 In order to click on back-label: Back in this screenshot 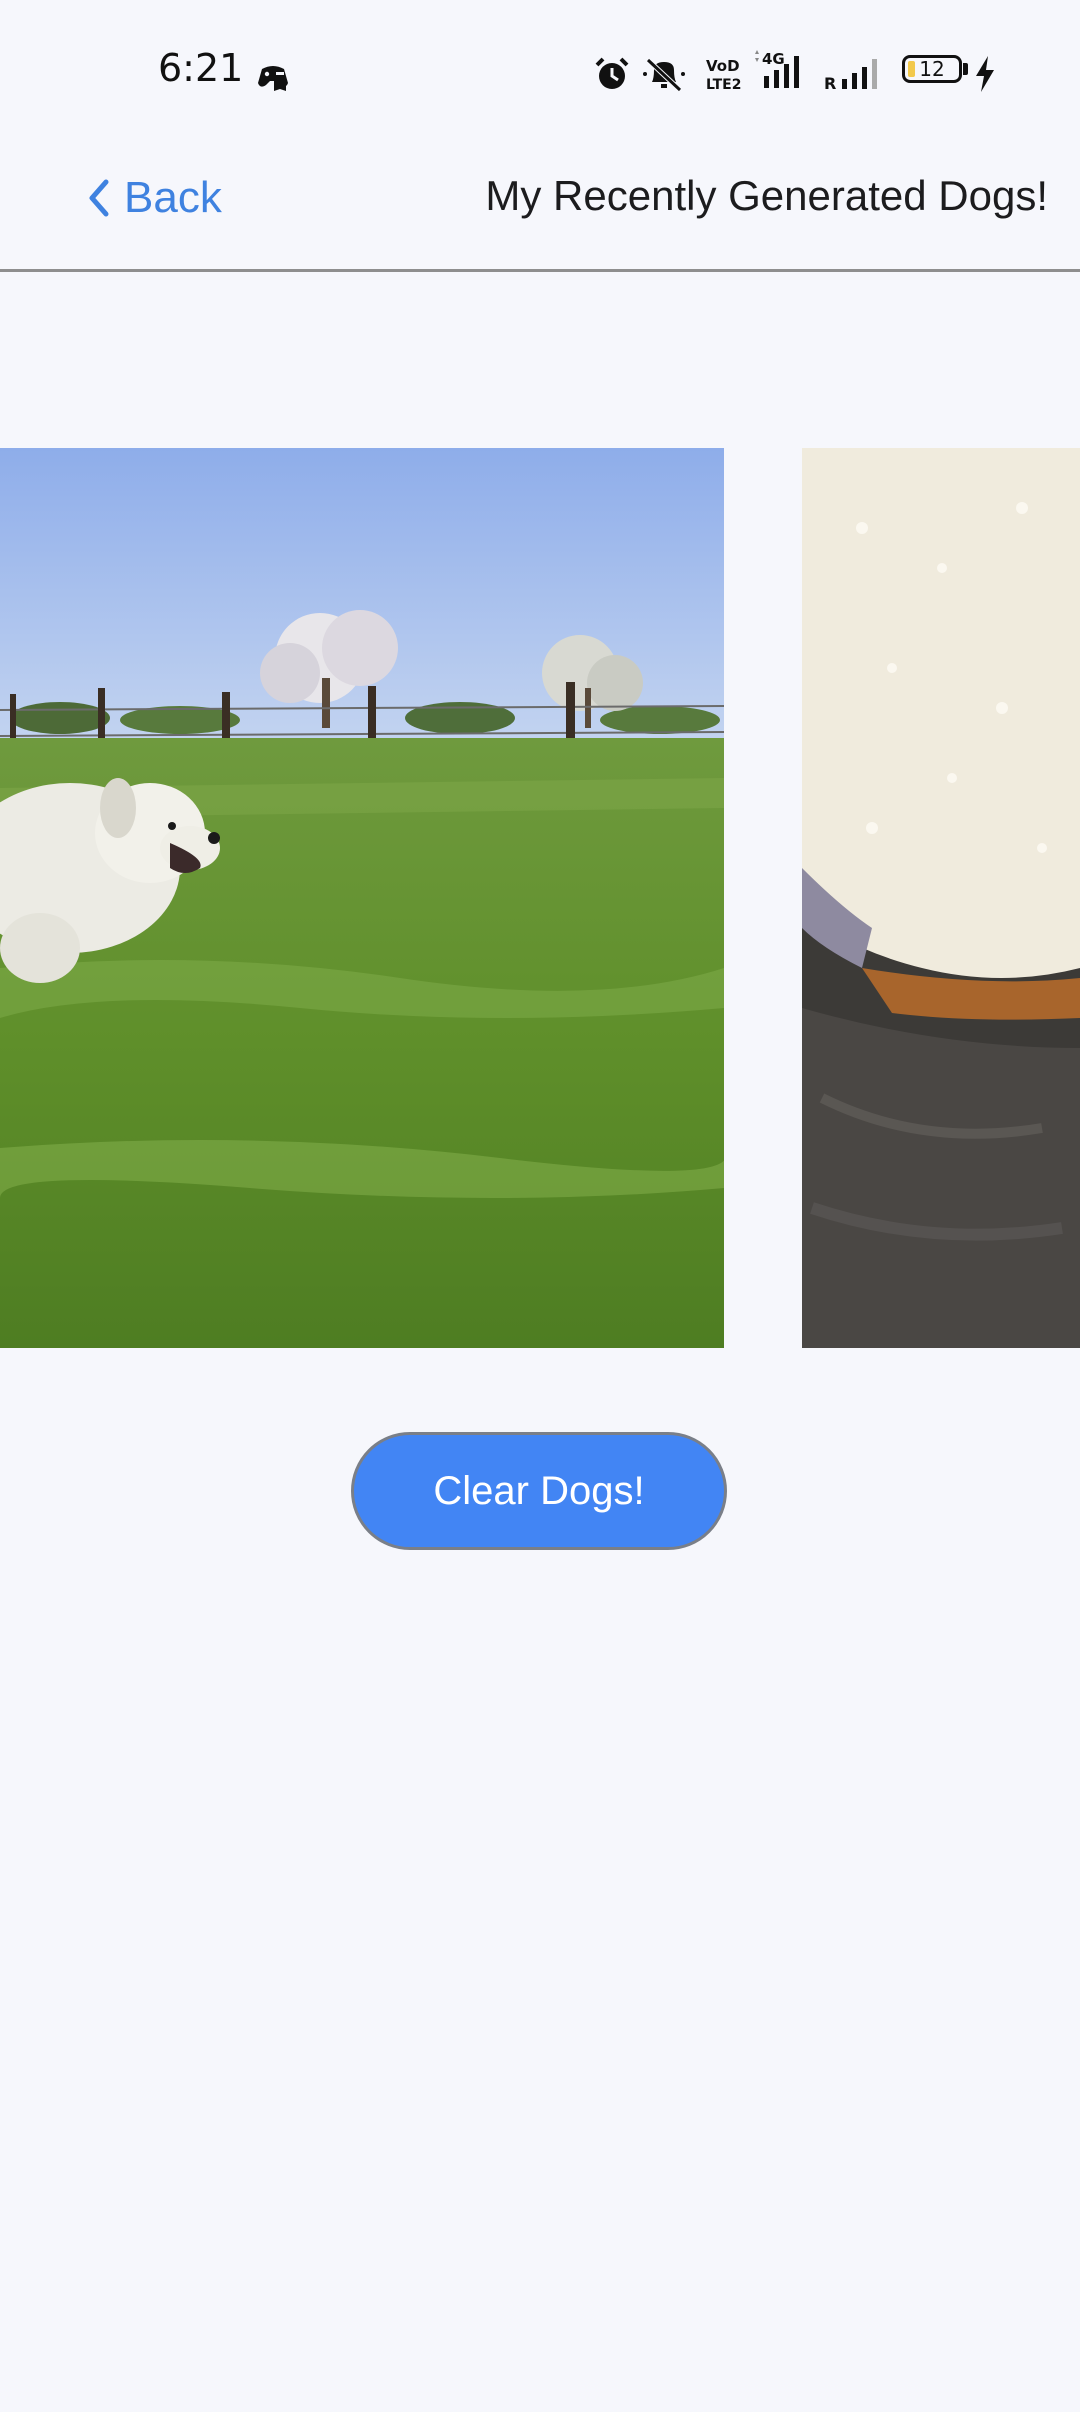, I will do `click(173, 197)`.